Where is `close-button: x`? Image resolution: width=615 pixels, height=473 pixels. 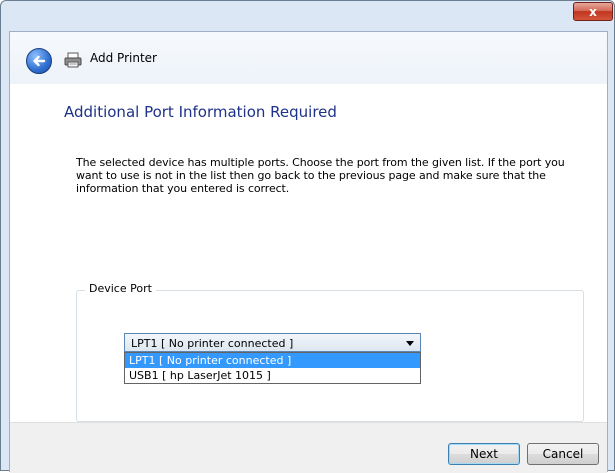
close-button: x is located at coordinates (593, 11).